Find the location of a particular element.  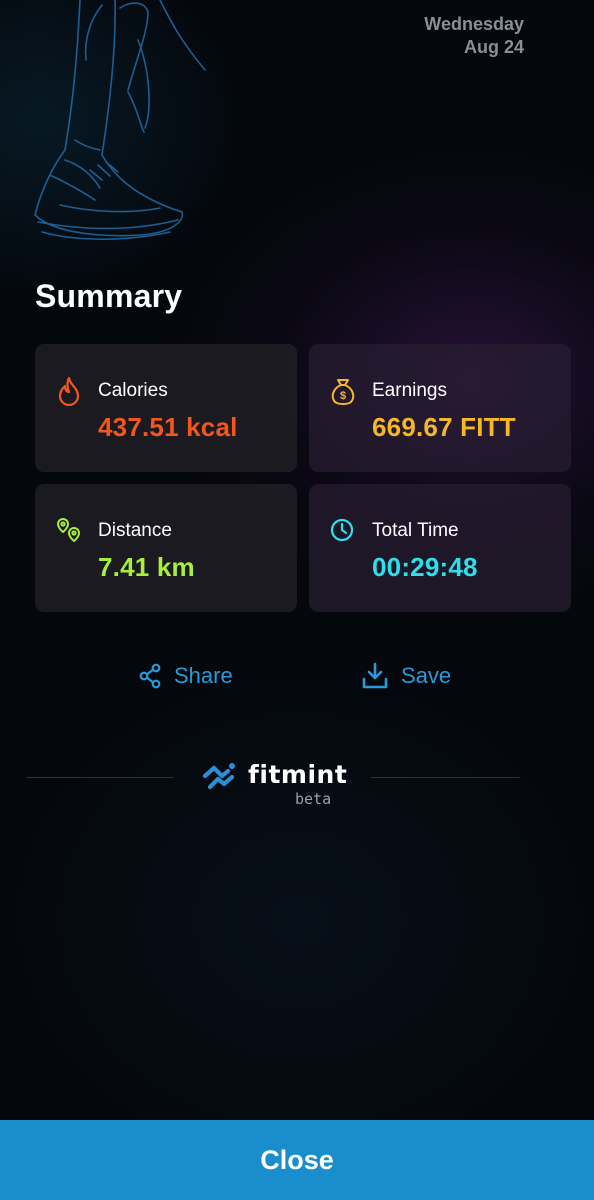

flame-icon is located at coordinates (69, 391).